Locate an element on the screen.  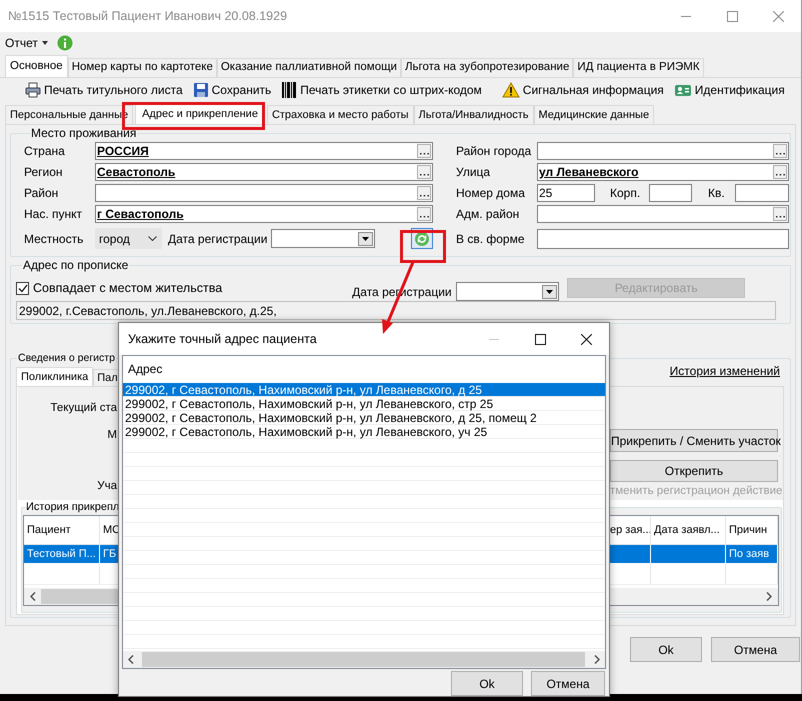
column-header: Пациент is located at coordinates (62, 530).